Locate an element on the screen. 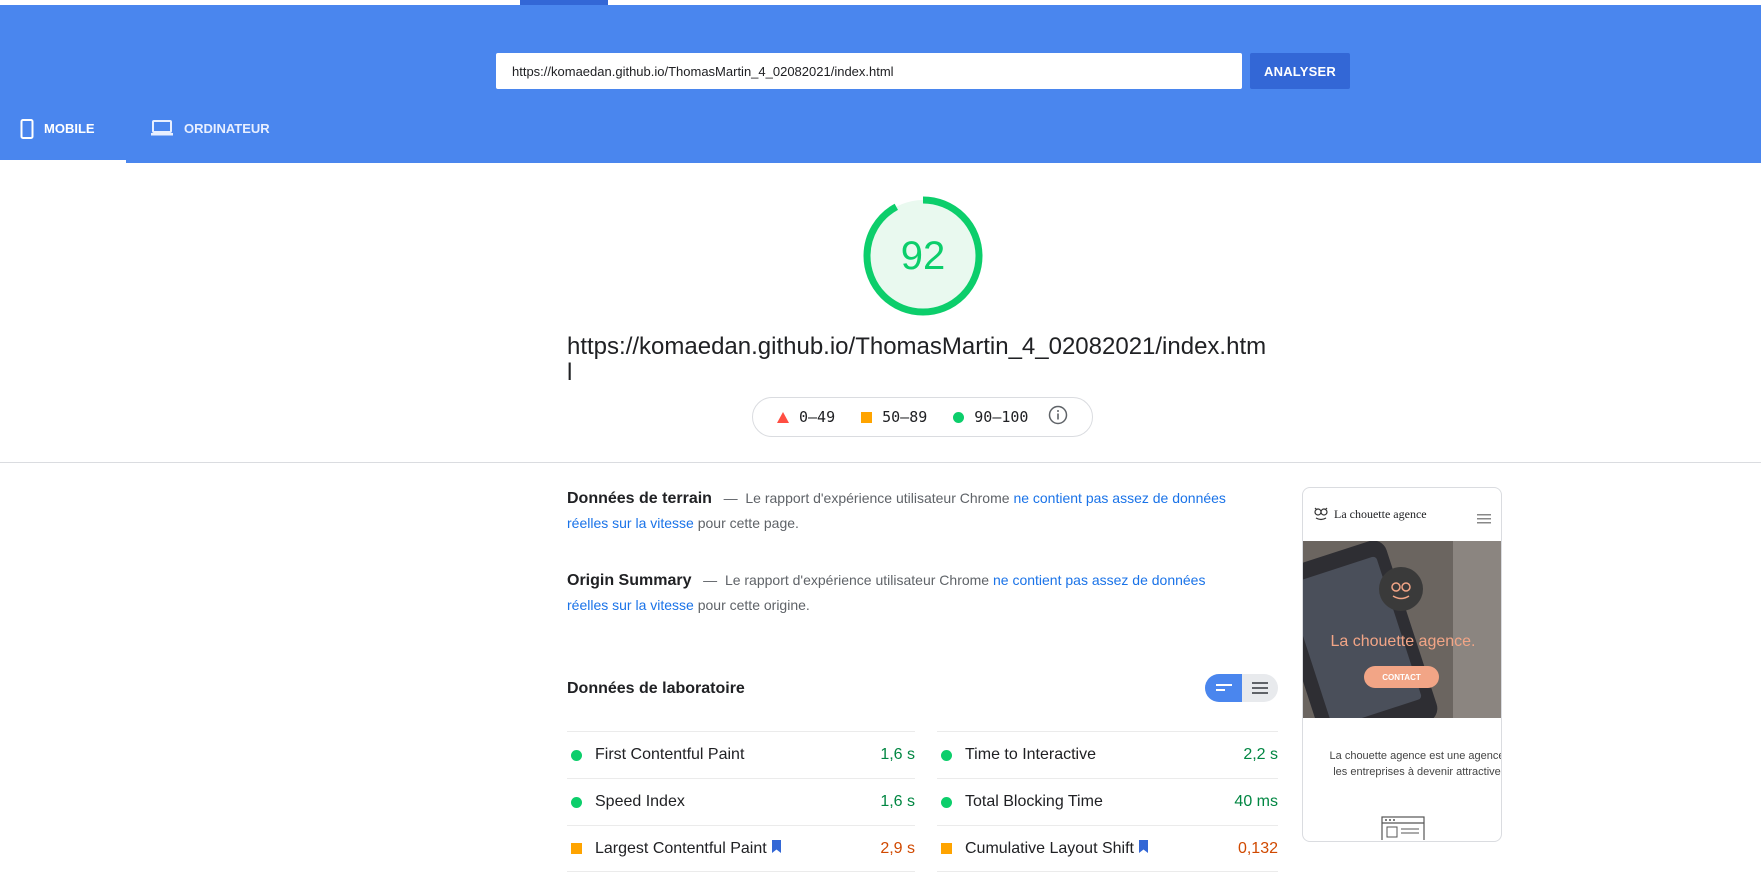  laptop-icon is located at coordinates (162, 129).